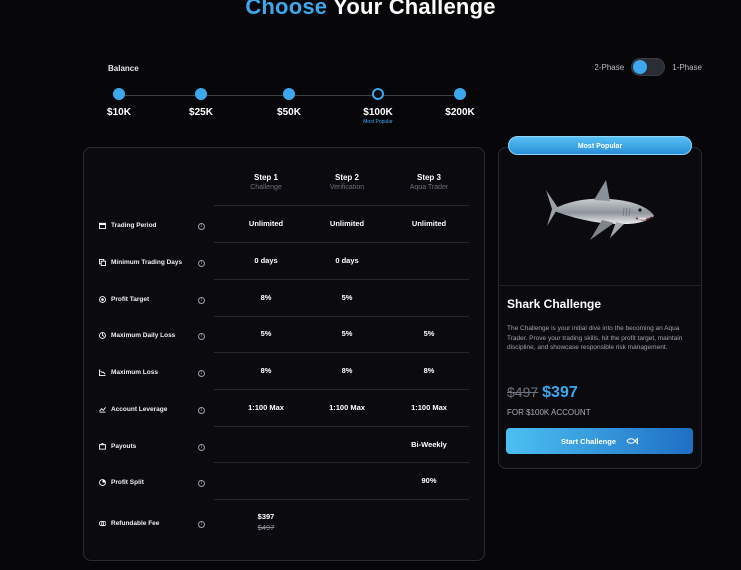 The width and height of the screenshot is (741, 570). I want to click on row-label-text: Account Leverage, so click(139, 409).